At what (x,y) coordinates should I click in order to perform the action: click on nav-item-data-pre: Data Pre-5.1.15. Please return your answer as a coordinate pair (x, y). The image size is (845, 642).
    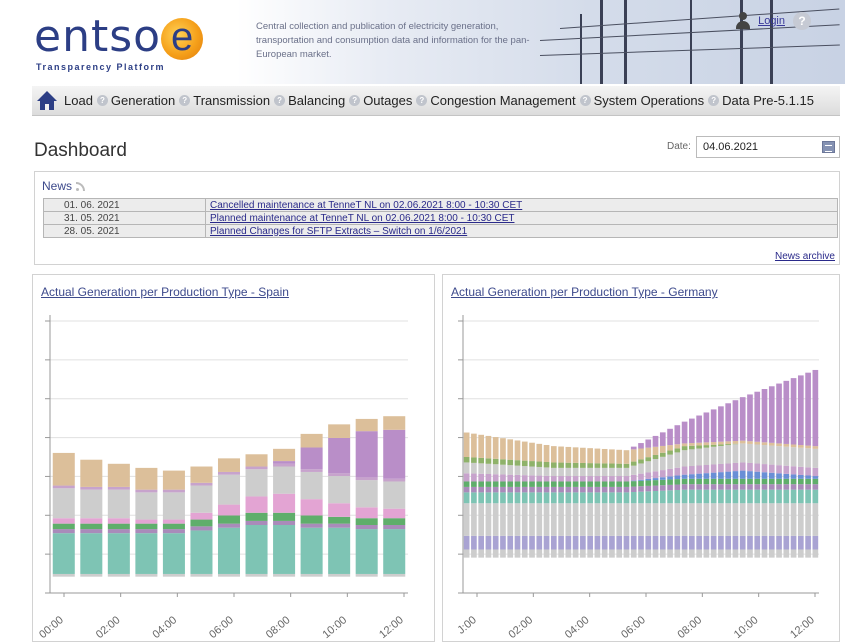
    Looking at the image, I should click on (768, 100).